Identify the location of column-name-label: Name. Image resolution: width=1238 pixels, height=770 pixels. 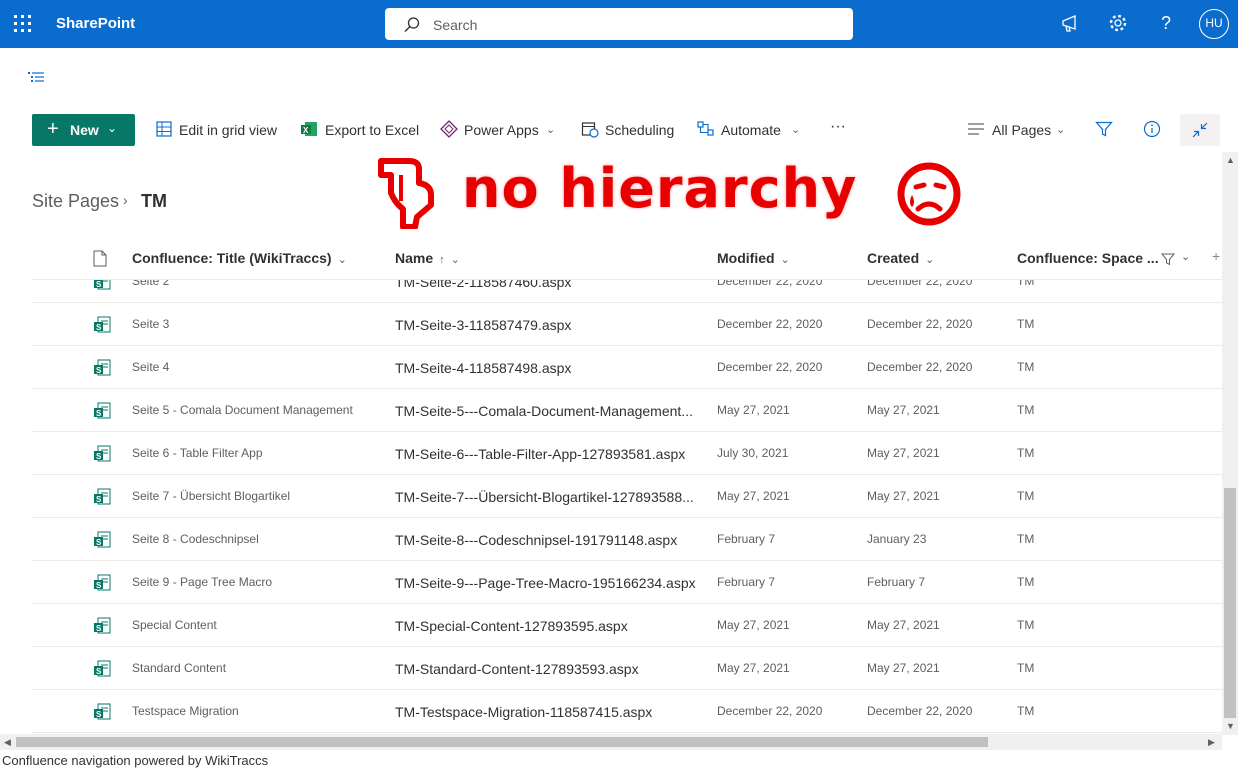
(414, 258).